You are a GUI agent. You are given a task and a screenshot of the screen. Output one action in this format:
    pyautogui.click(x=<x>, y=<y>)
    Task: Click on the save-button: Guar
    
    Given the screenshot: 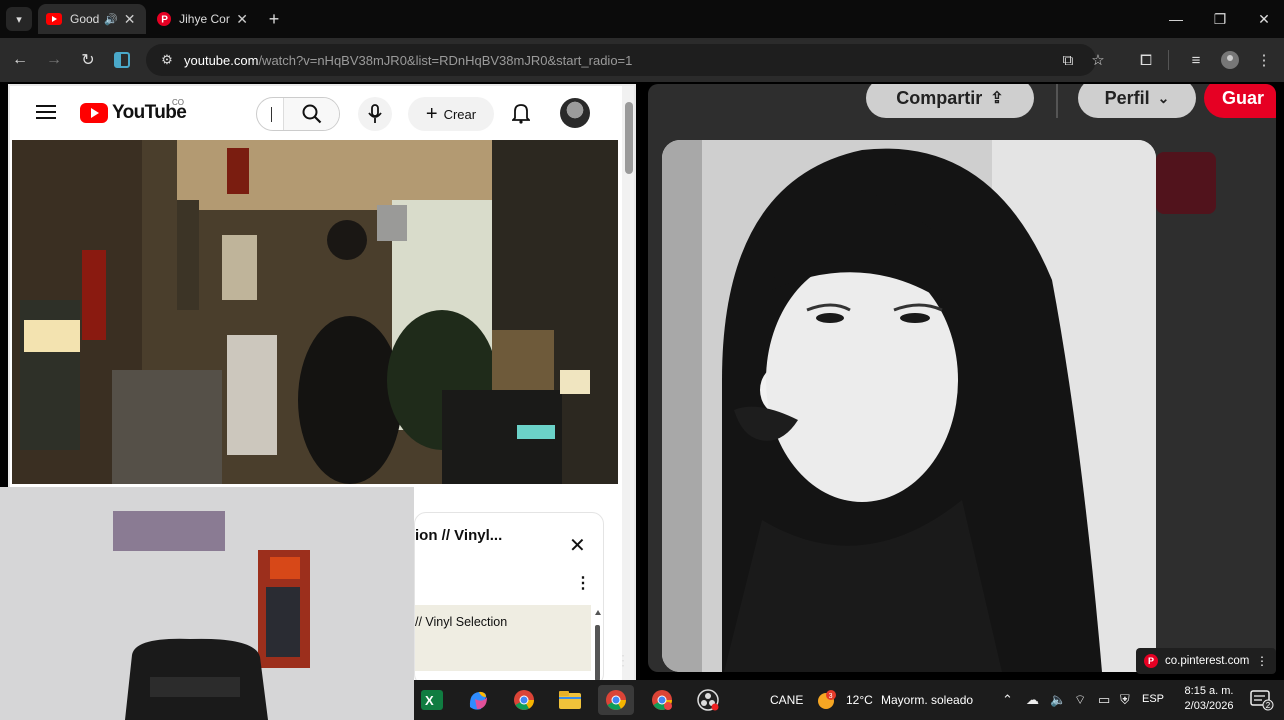 What is the action you would take?
    pyautogui.click(x=1240, y=101)
    